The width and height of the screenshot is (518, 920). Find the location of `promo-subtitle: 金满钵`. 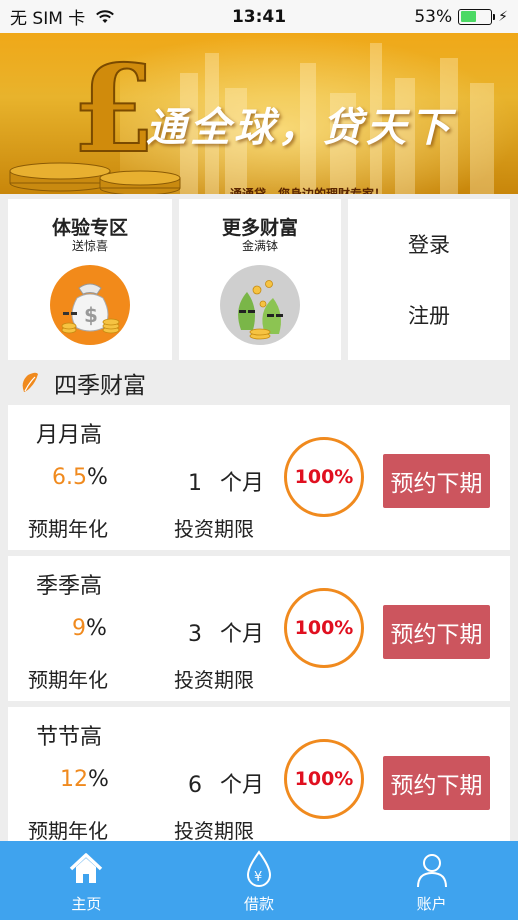

promo-subtitle: 金满钵 is located at coordinates (259, 246).